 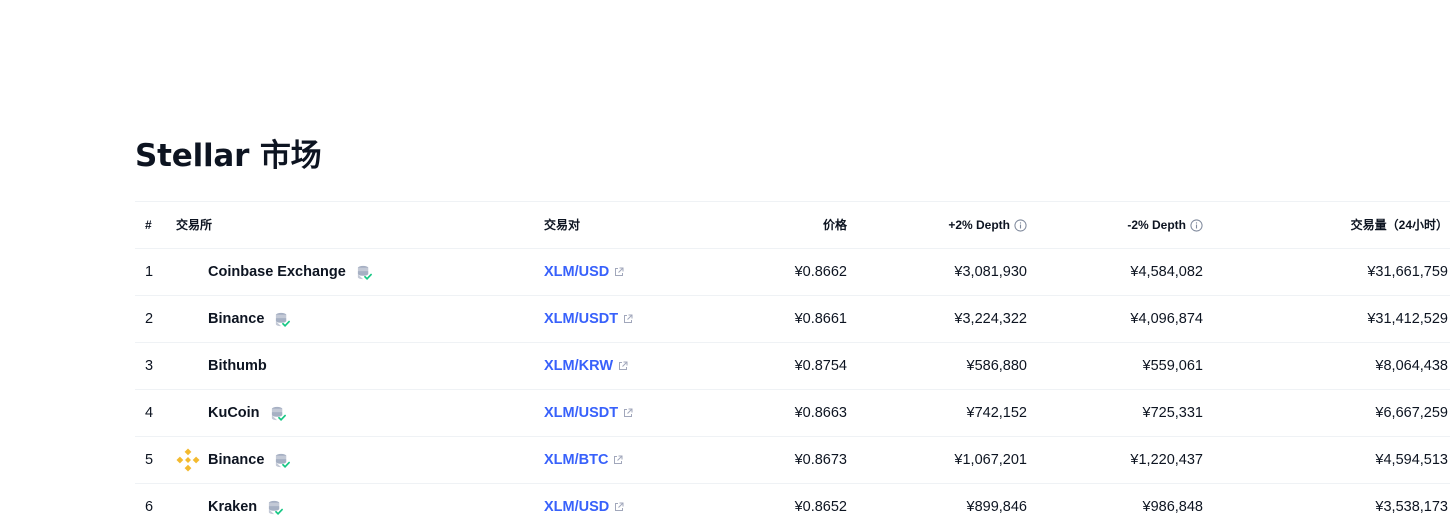 What do you see at coordinates (835, 225) in the screenshot?
I see `header-price: 价格` at bounding box center [835, 225].